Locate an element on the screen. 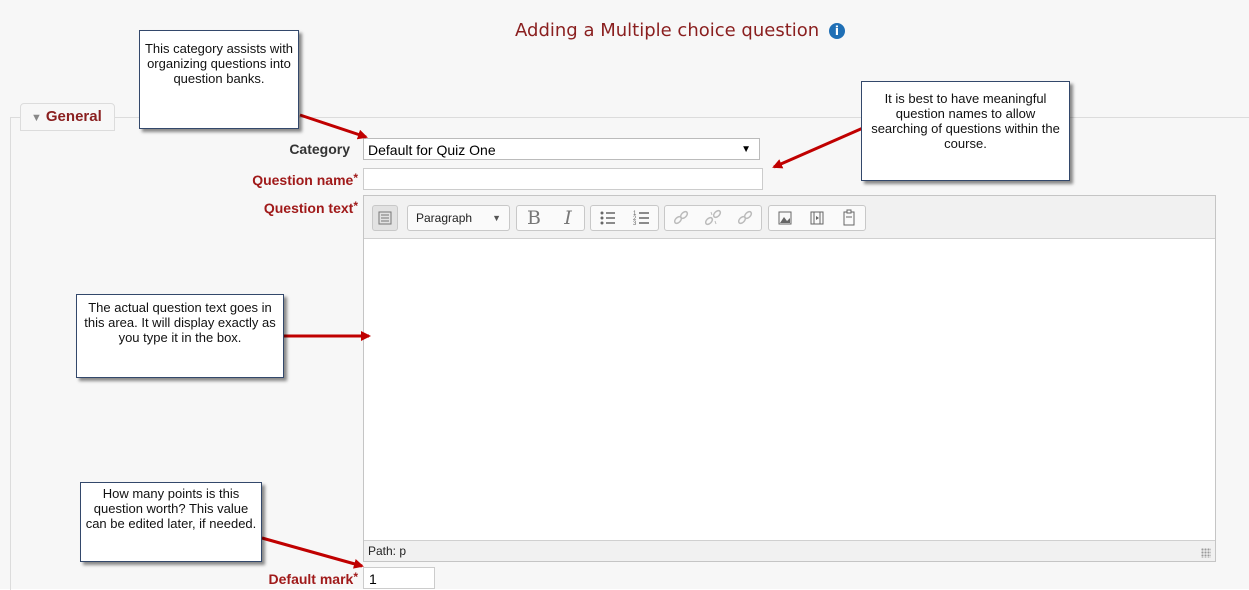 The width and height of the screenshot is (1249, 590). mark-callout-arrow is located at coordinates (312, 552).